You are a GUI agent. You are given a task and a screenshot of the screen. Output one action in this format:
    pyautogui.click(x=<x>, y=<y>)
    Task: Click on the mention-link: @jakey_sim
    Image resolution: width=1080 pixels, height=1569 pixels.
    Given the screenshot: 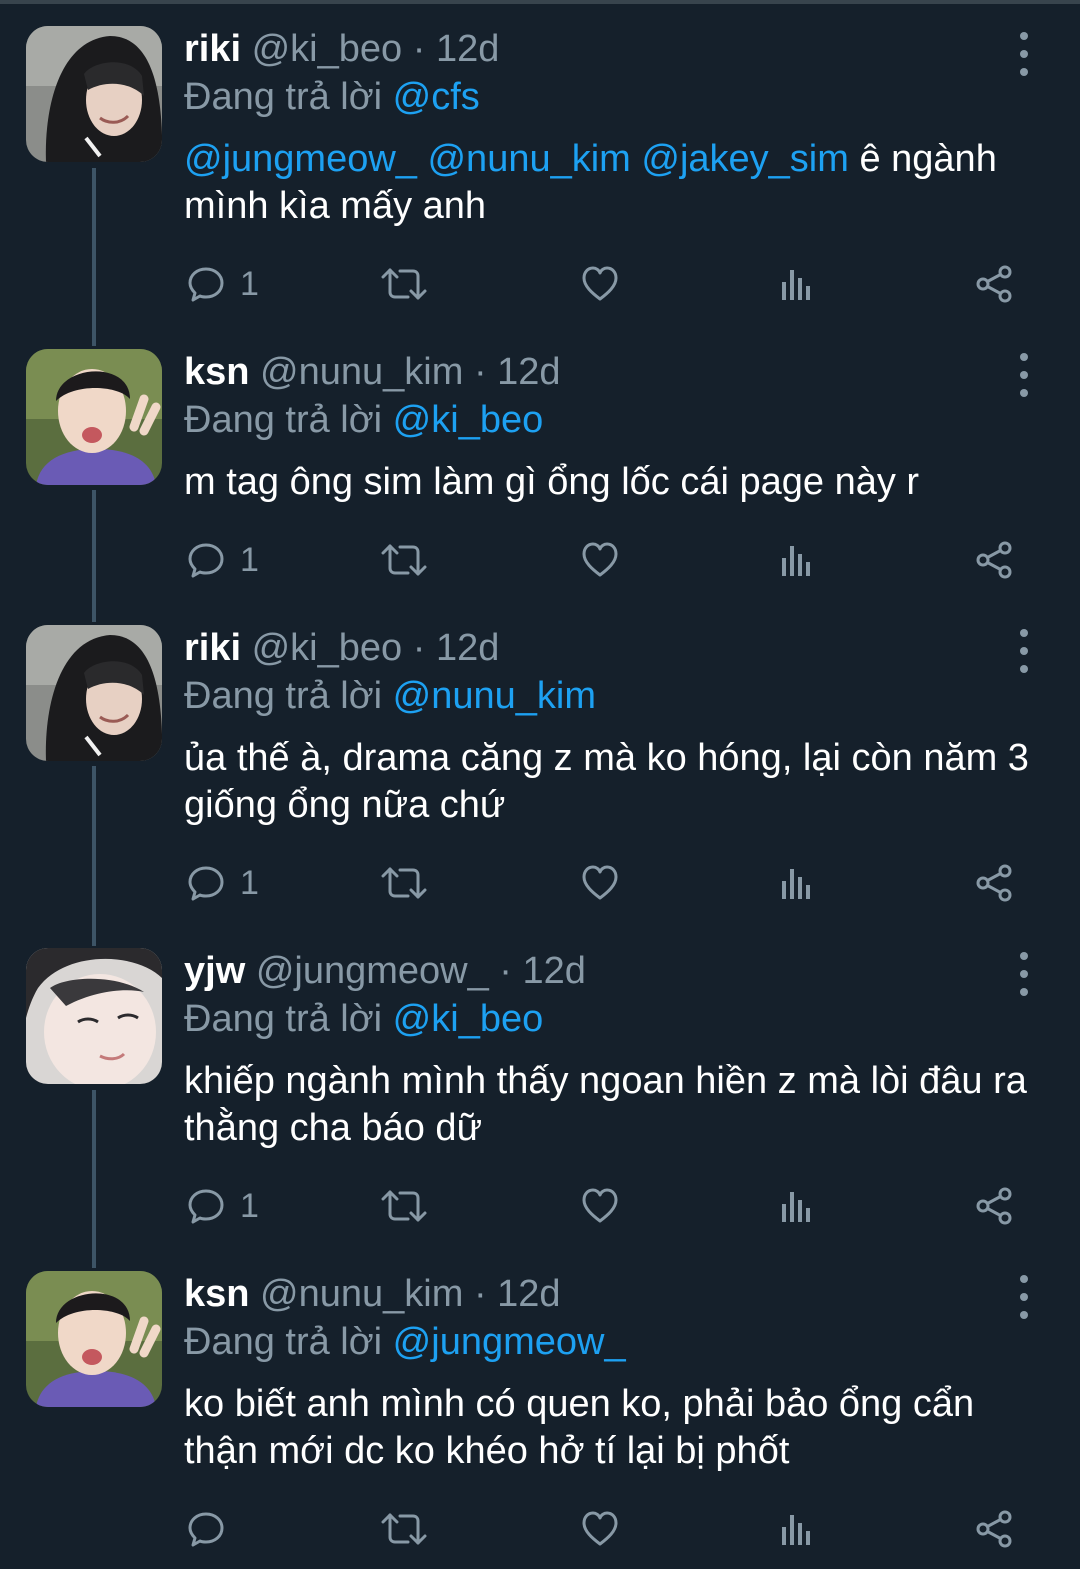 What is the action you would take?
    pyautogui.click(x=745, y=159)
    